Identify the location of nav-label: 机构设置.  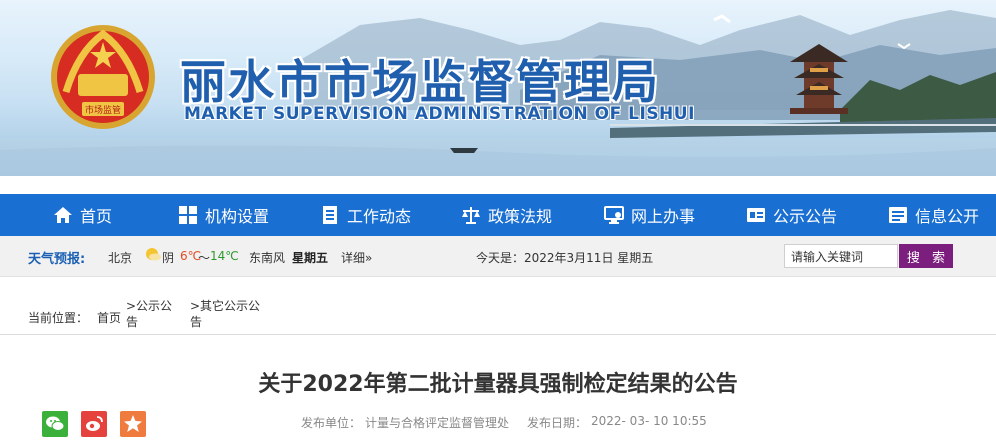
(237, 216).